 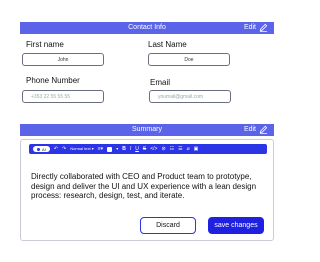 What do you see at coordinates (196, 149) in the screenshot?
I see `image-icon: ▣` at bounding box center [196, 149].